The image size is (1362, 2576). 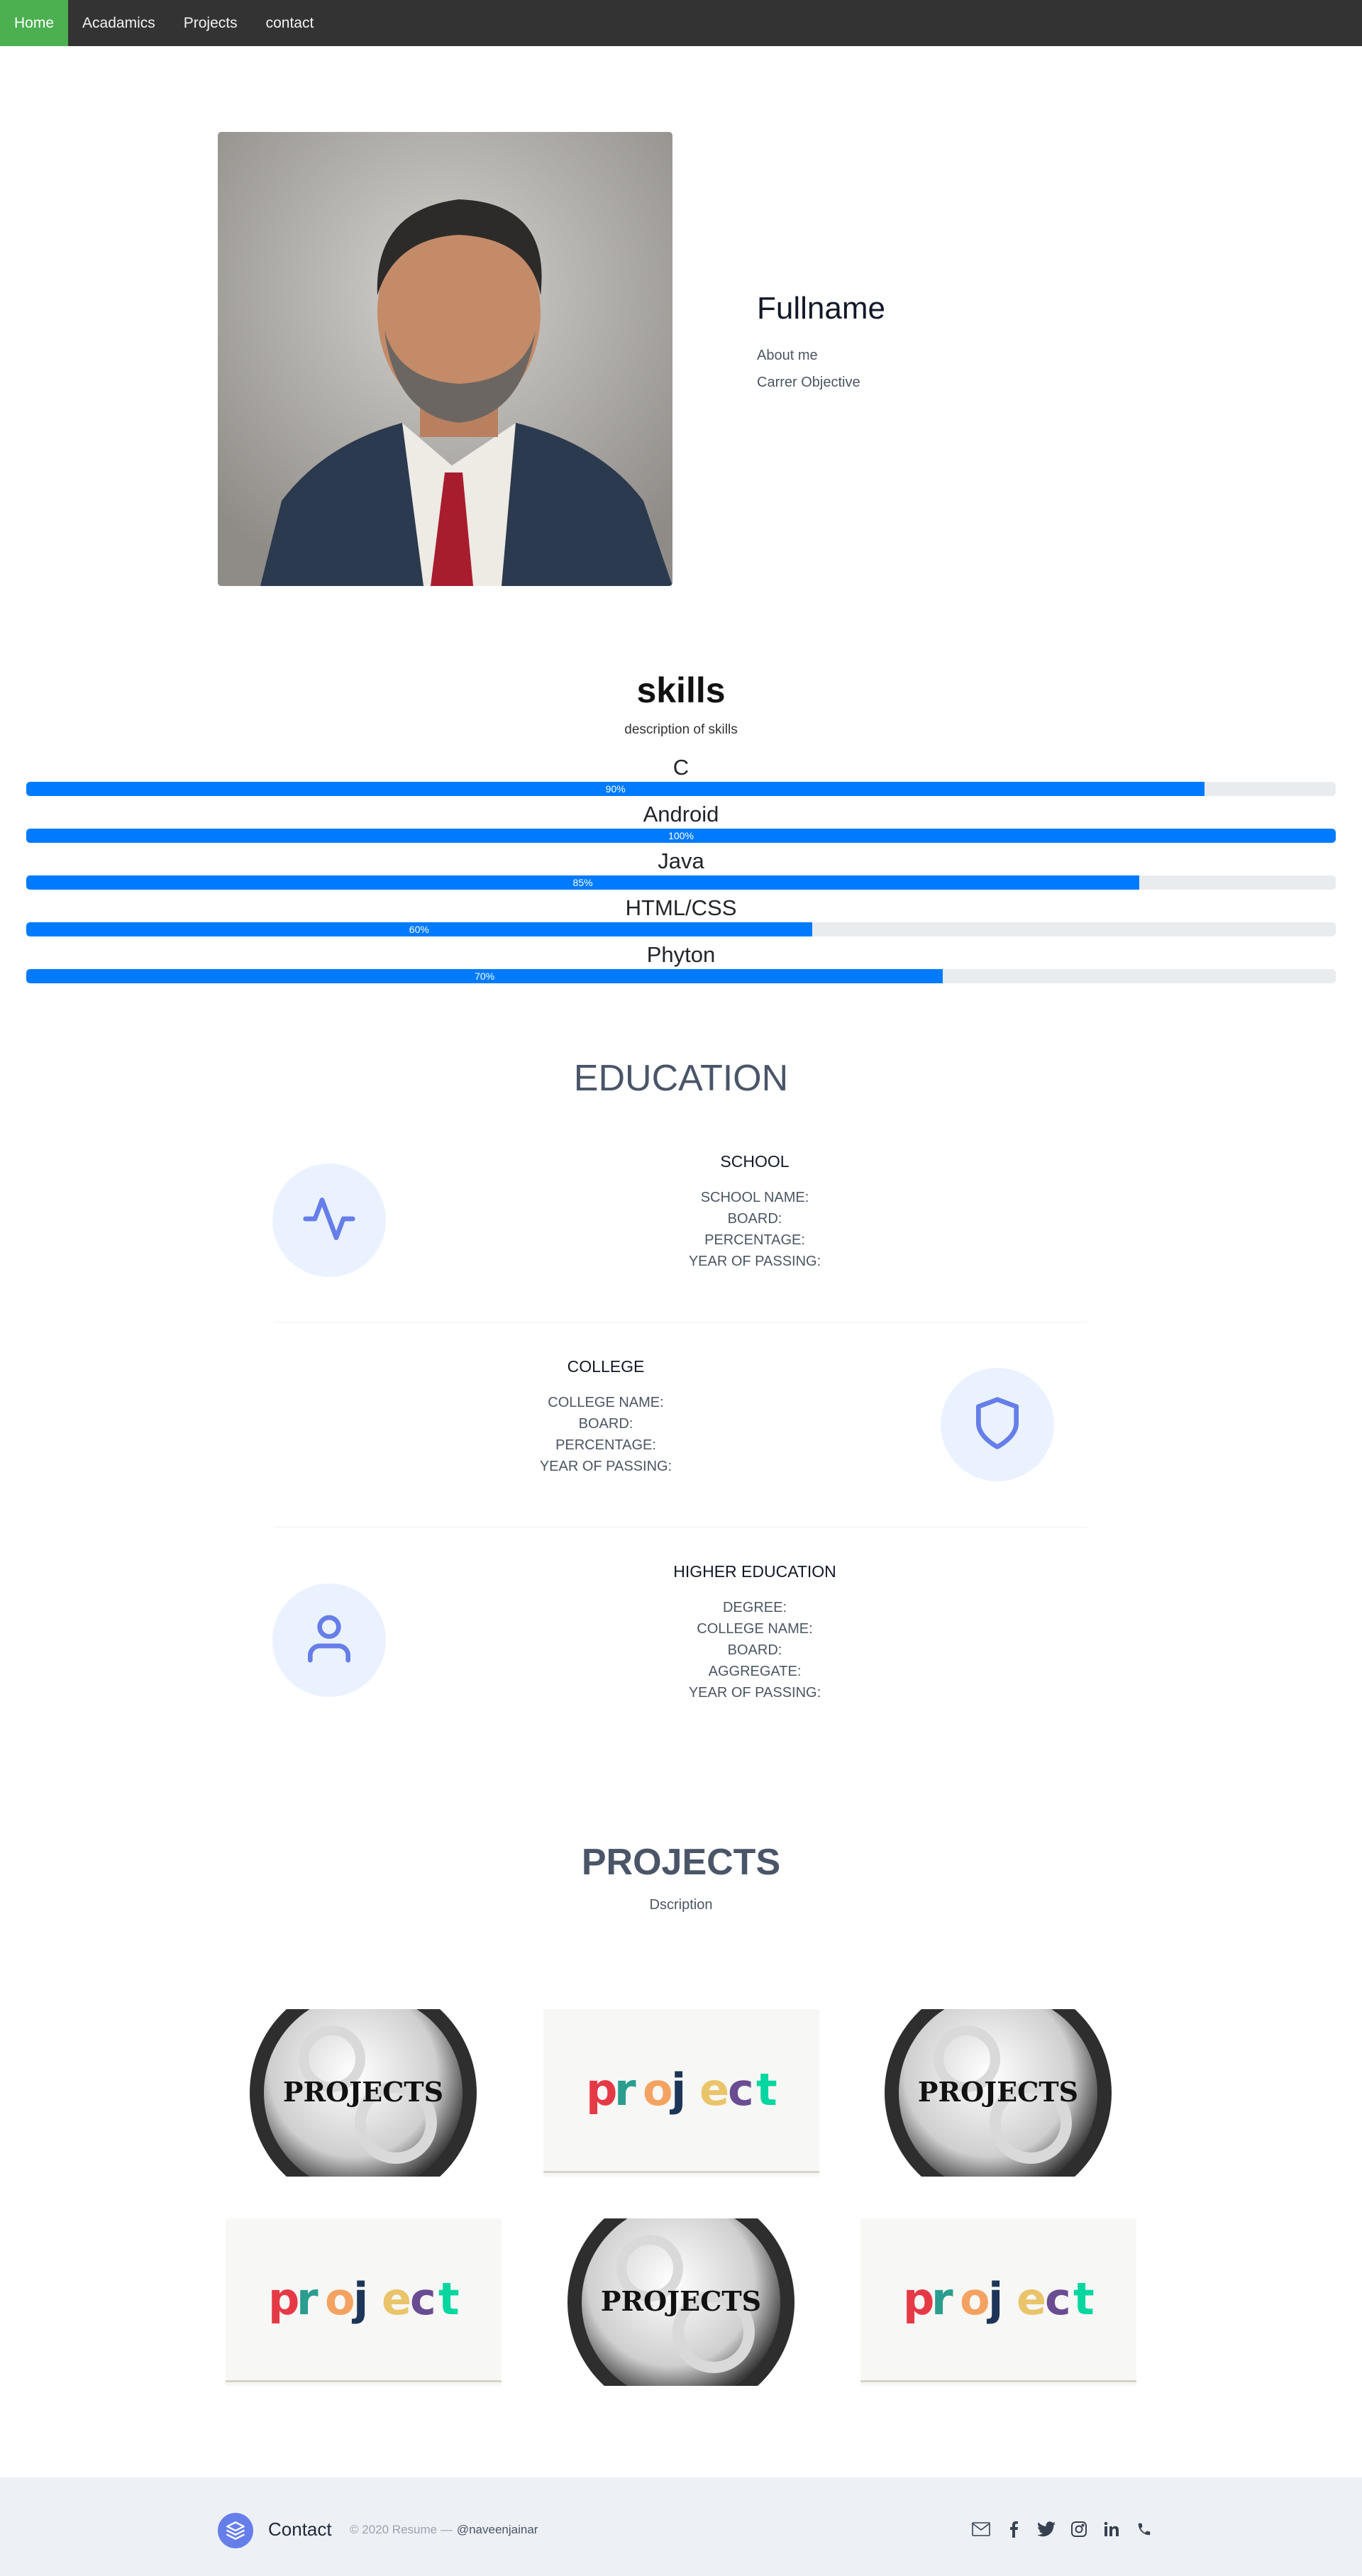 What do you see at coordinates (755, 1650) in the screenshot?
I see `higher-board-field: BOARD:` at bounding box center [755, 1650].